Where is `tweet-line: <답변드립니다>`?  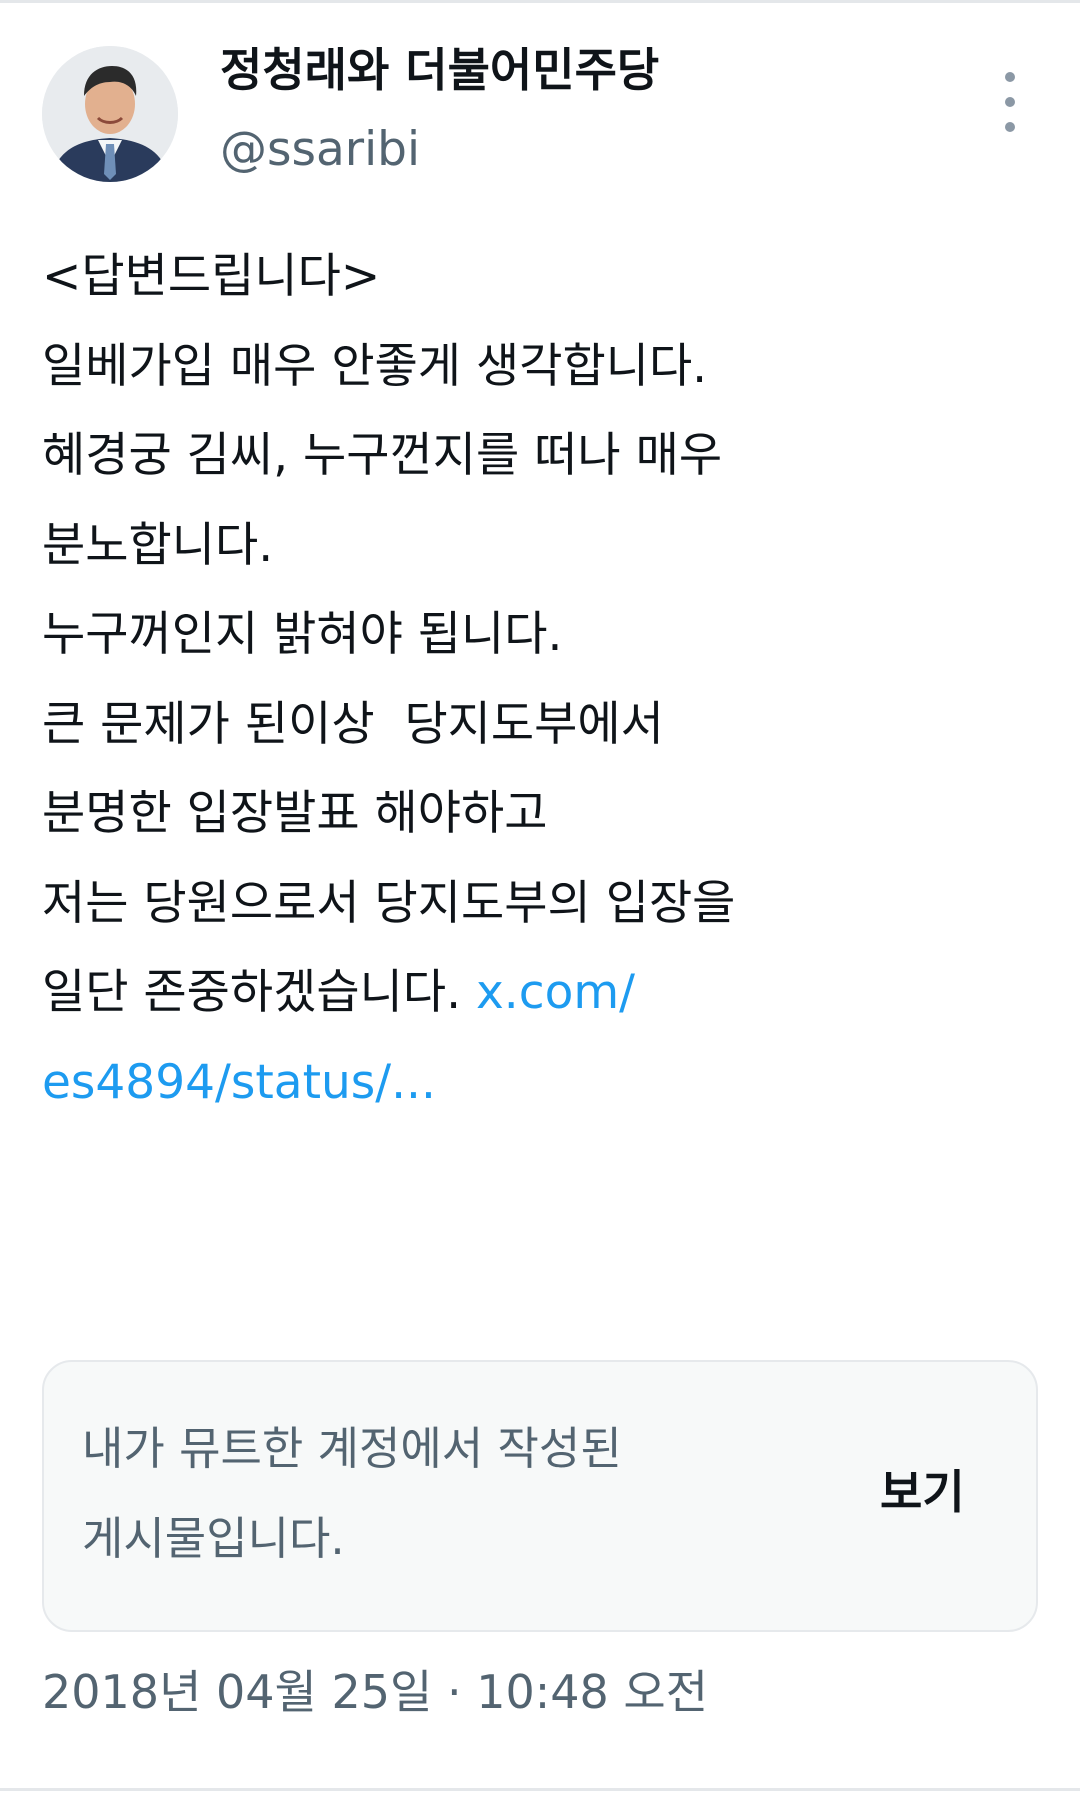 tweet-line: <답변드립니다> is located at coordinates (211, 276).